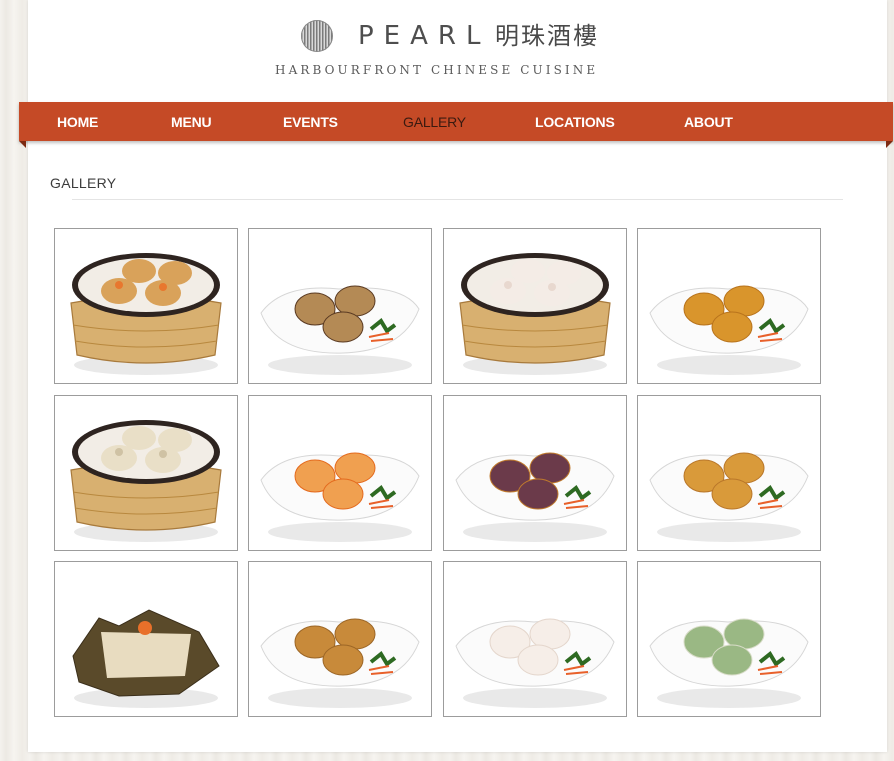 The width and height of the screenshot is (894, 761). I want to click on gallery-thumbnail-sticky-rice-lotus-leaf, so click(146, 639).